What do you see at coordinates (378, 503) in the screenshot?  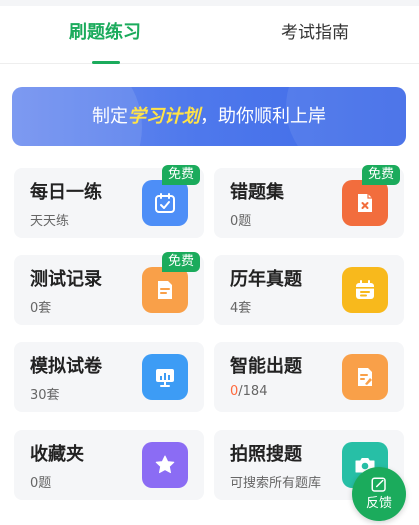 I see `feedback-label: 反馈` at bounding box center [378, 503].